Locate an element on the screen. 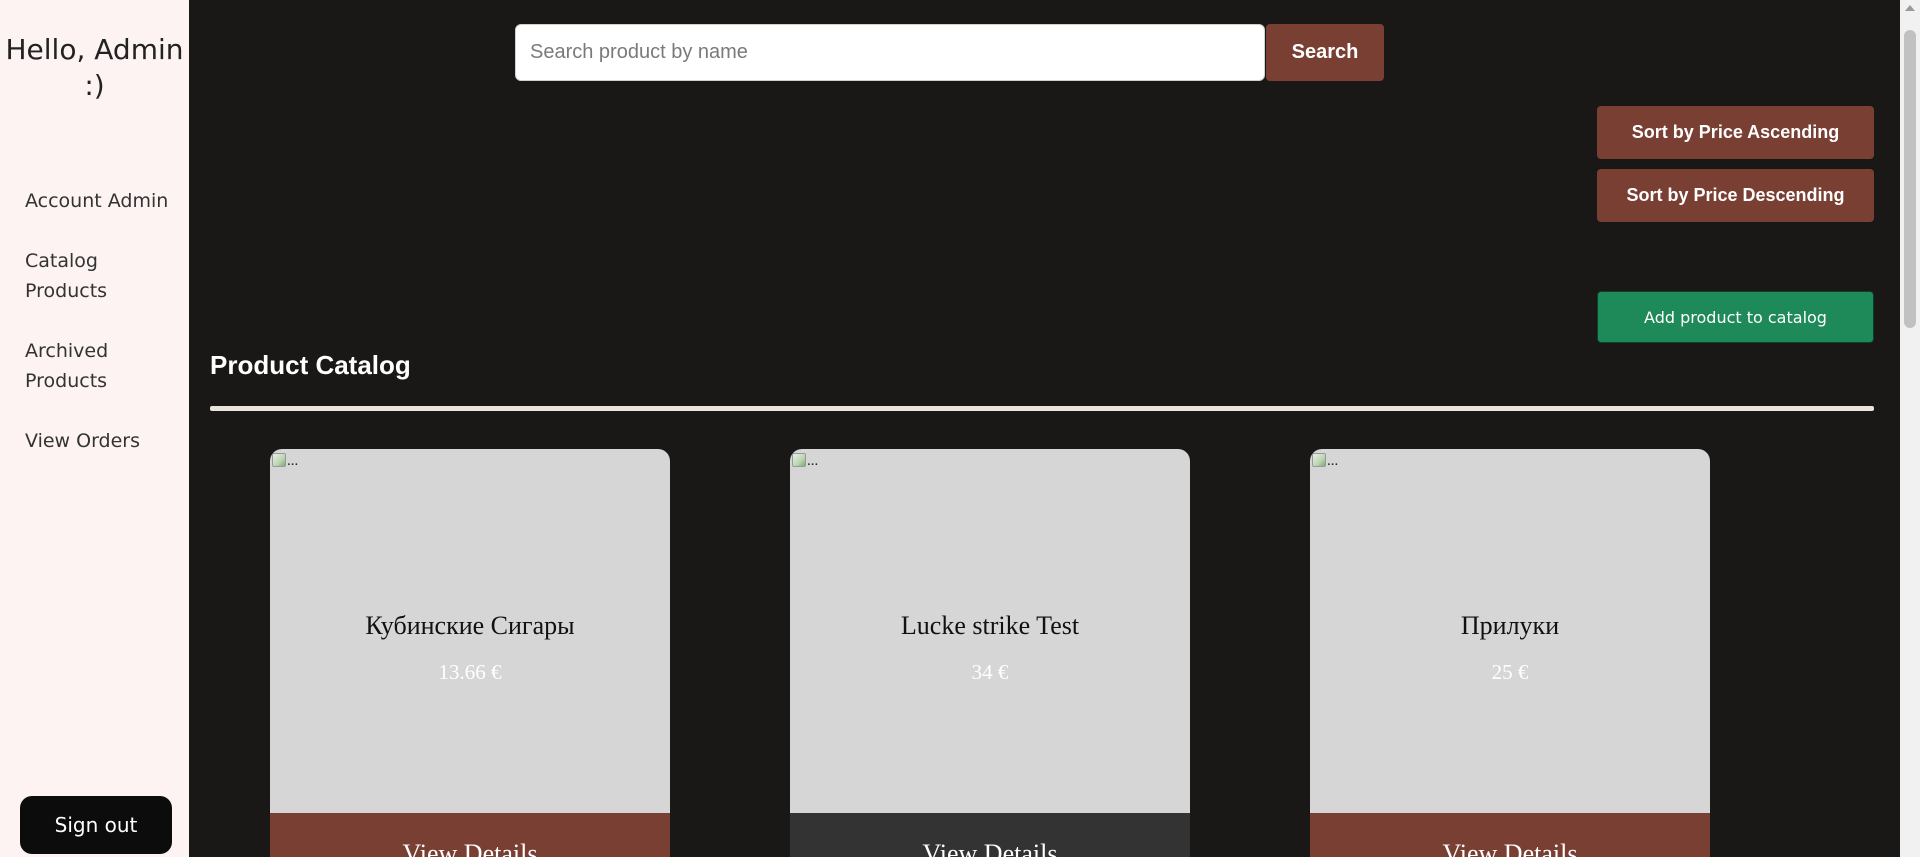 This screenshot has width=1920, height=857. sidebar-item-account-admin: Account Admin is located at coordinates (105, 201).